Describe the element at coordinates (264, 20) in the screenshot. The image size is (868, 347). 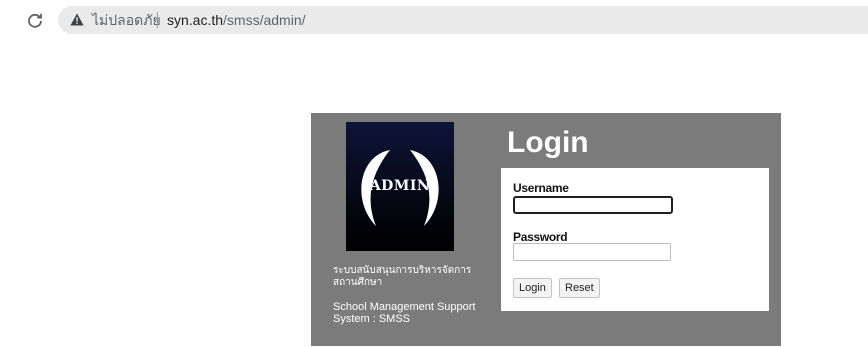
I see `url-path: /smss/admin/` at that location.